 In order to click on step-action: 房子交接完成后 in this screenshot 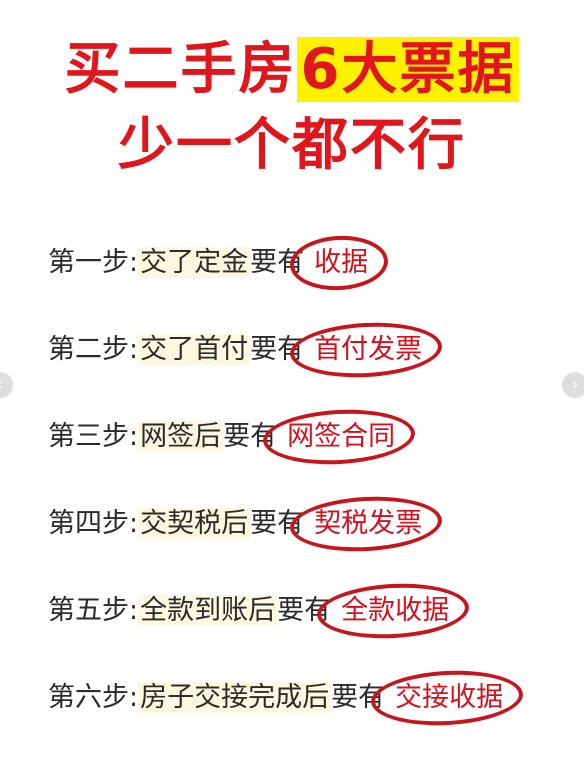, I will do `click(235, 697)`.